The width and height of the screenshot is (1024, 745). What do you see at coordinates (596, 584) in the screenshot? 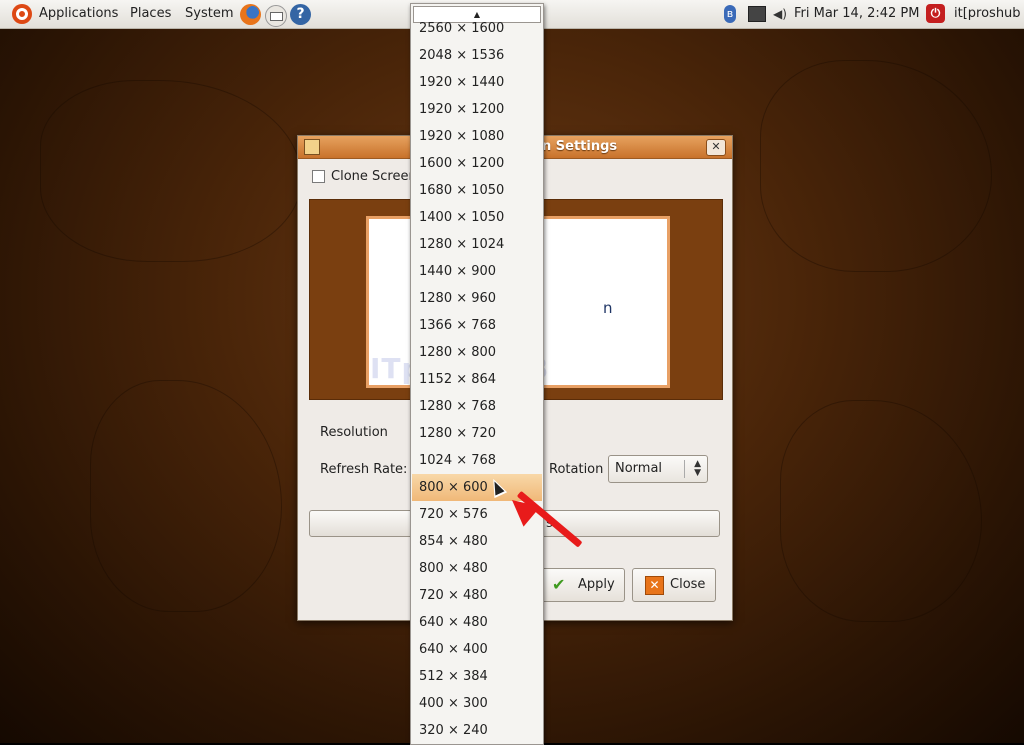
I see `apply-label: Apply` at bounding box center [596, 584].